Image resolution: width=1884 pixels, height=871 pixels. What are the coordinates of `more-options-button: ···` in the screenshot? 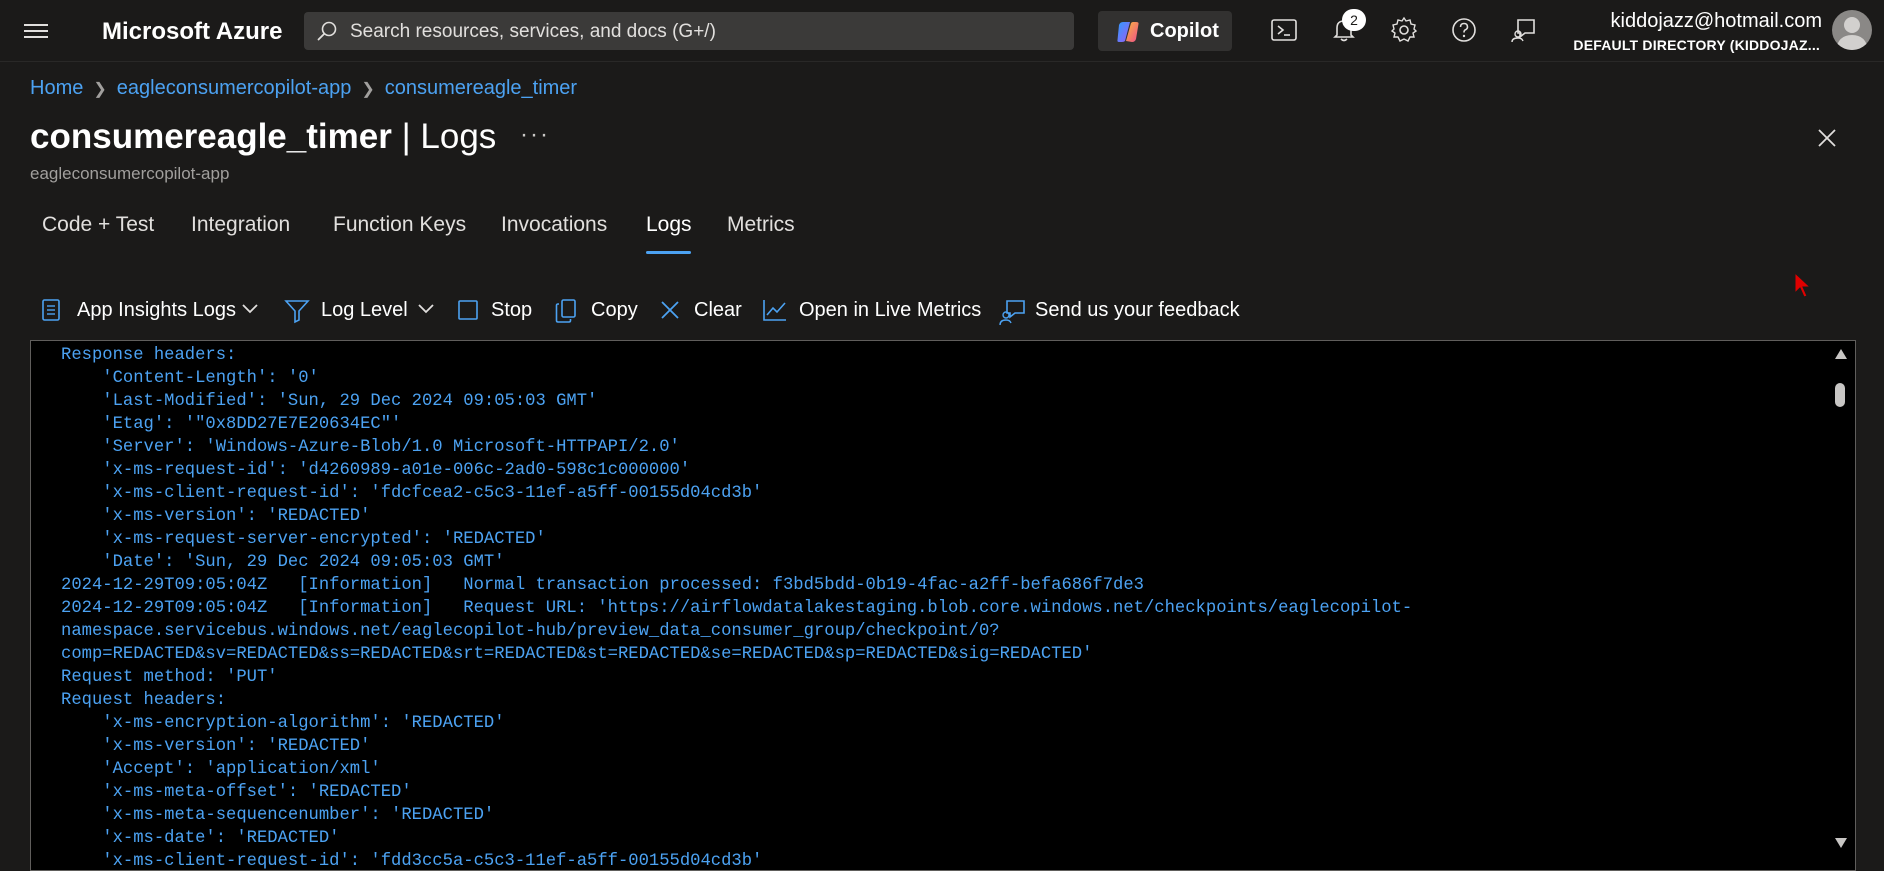 It's located at (535, 135).